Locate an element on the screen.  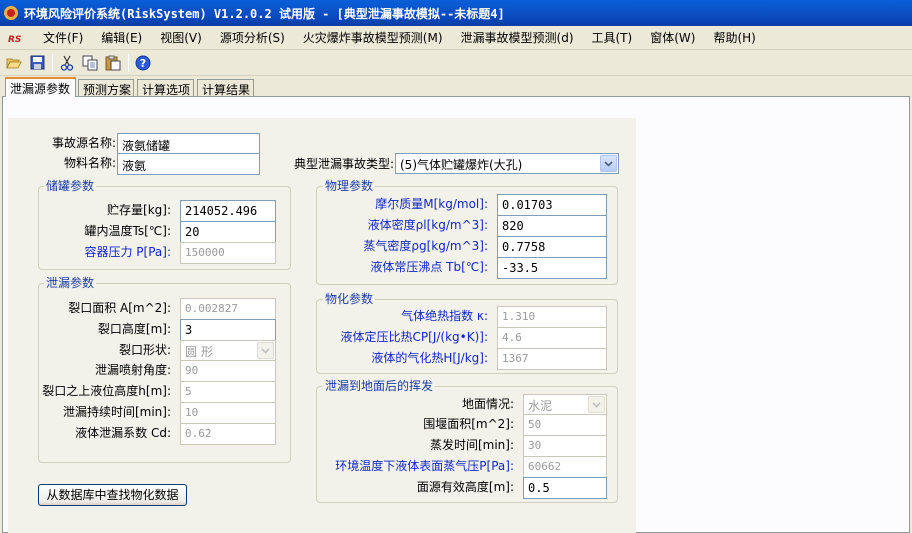
cd-input: 0.62 is located at coordinates (228, 434).